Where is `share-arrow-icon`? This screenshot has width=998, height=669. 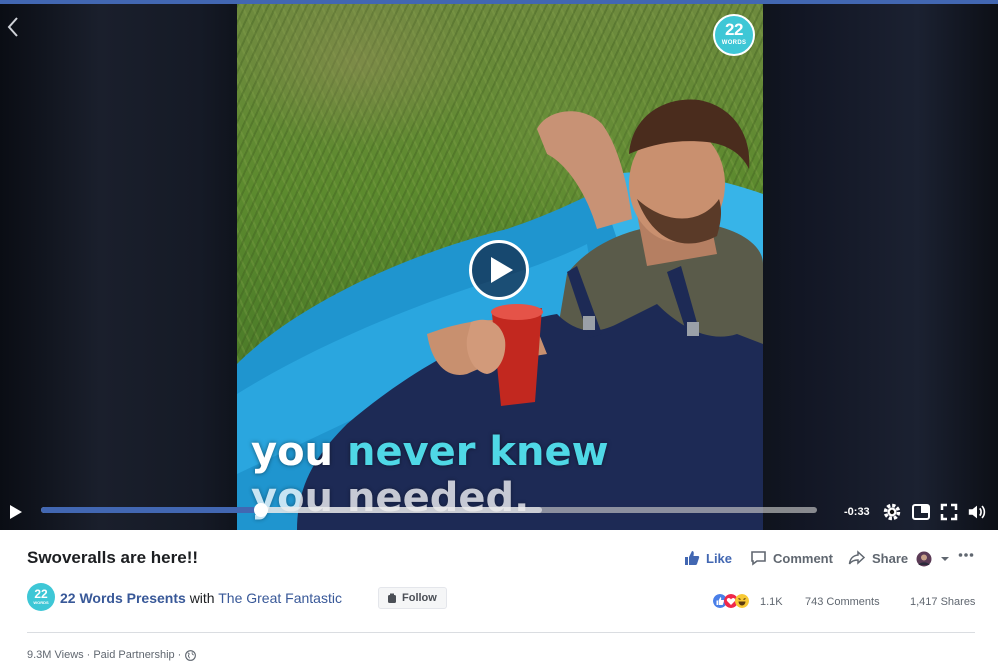
share-arrow-icon is located at coordinates (857, 557).